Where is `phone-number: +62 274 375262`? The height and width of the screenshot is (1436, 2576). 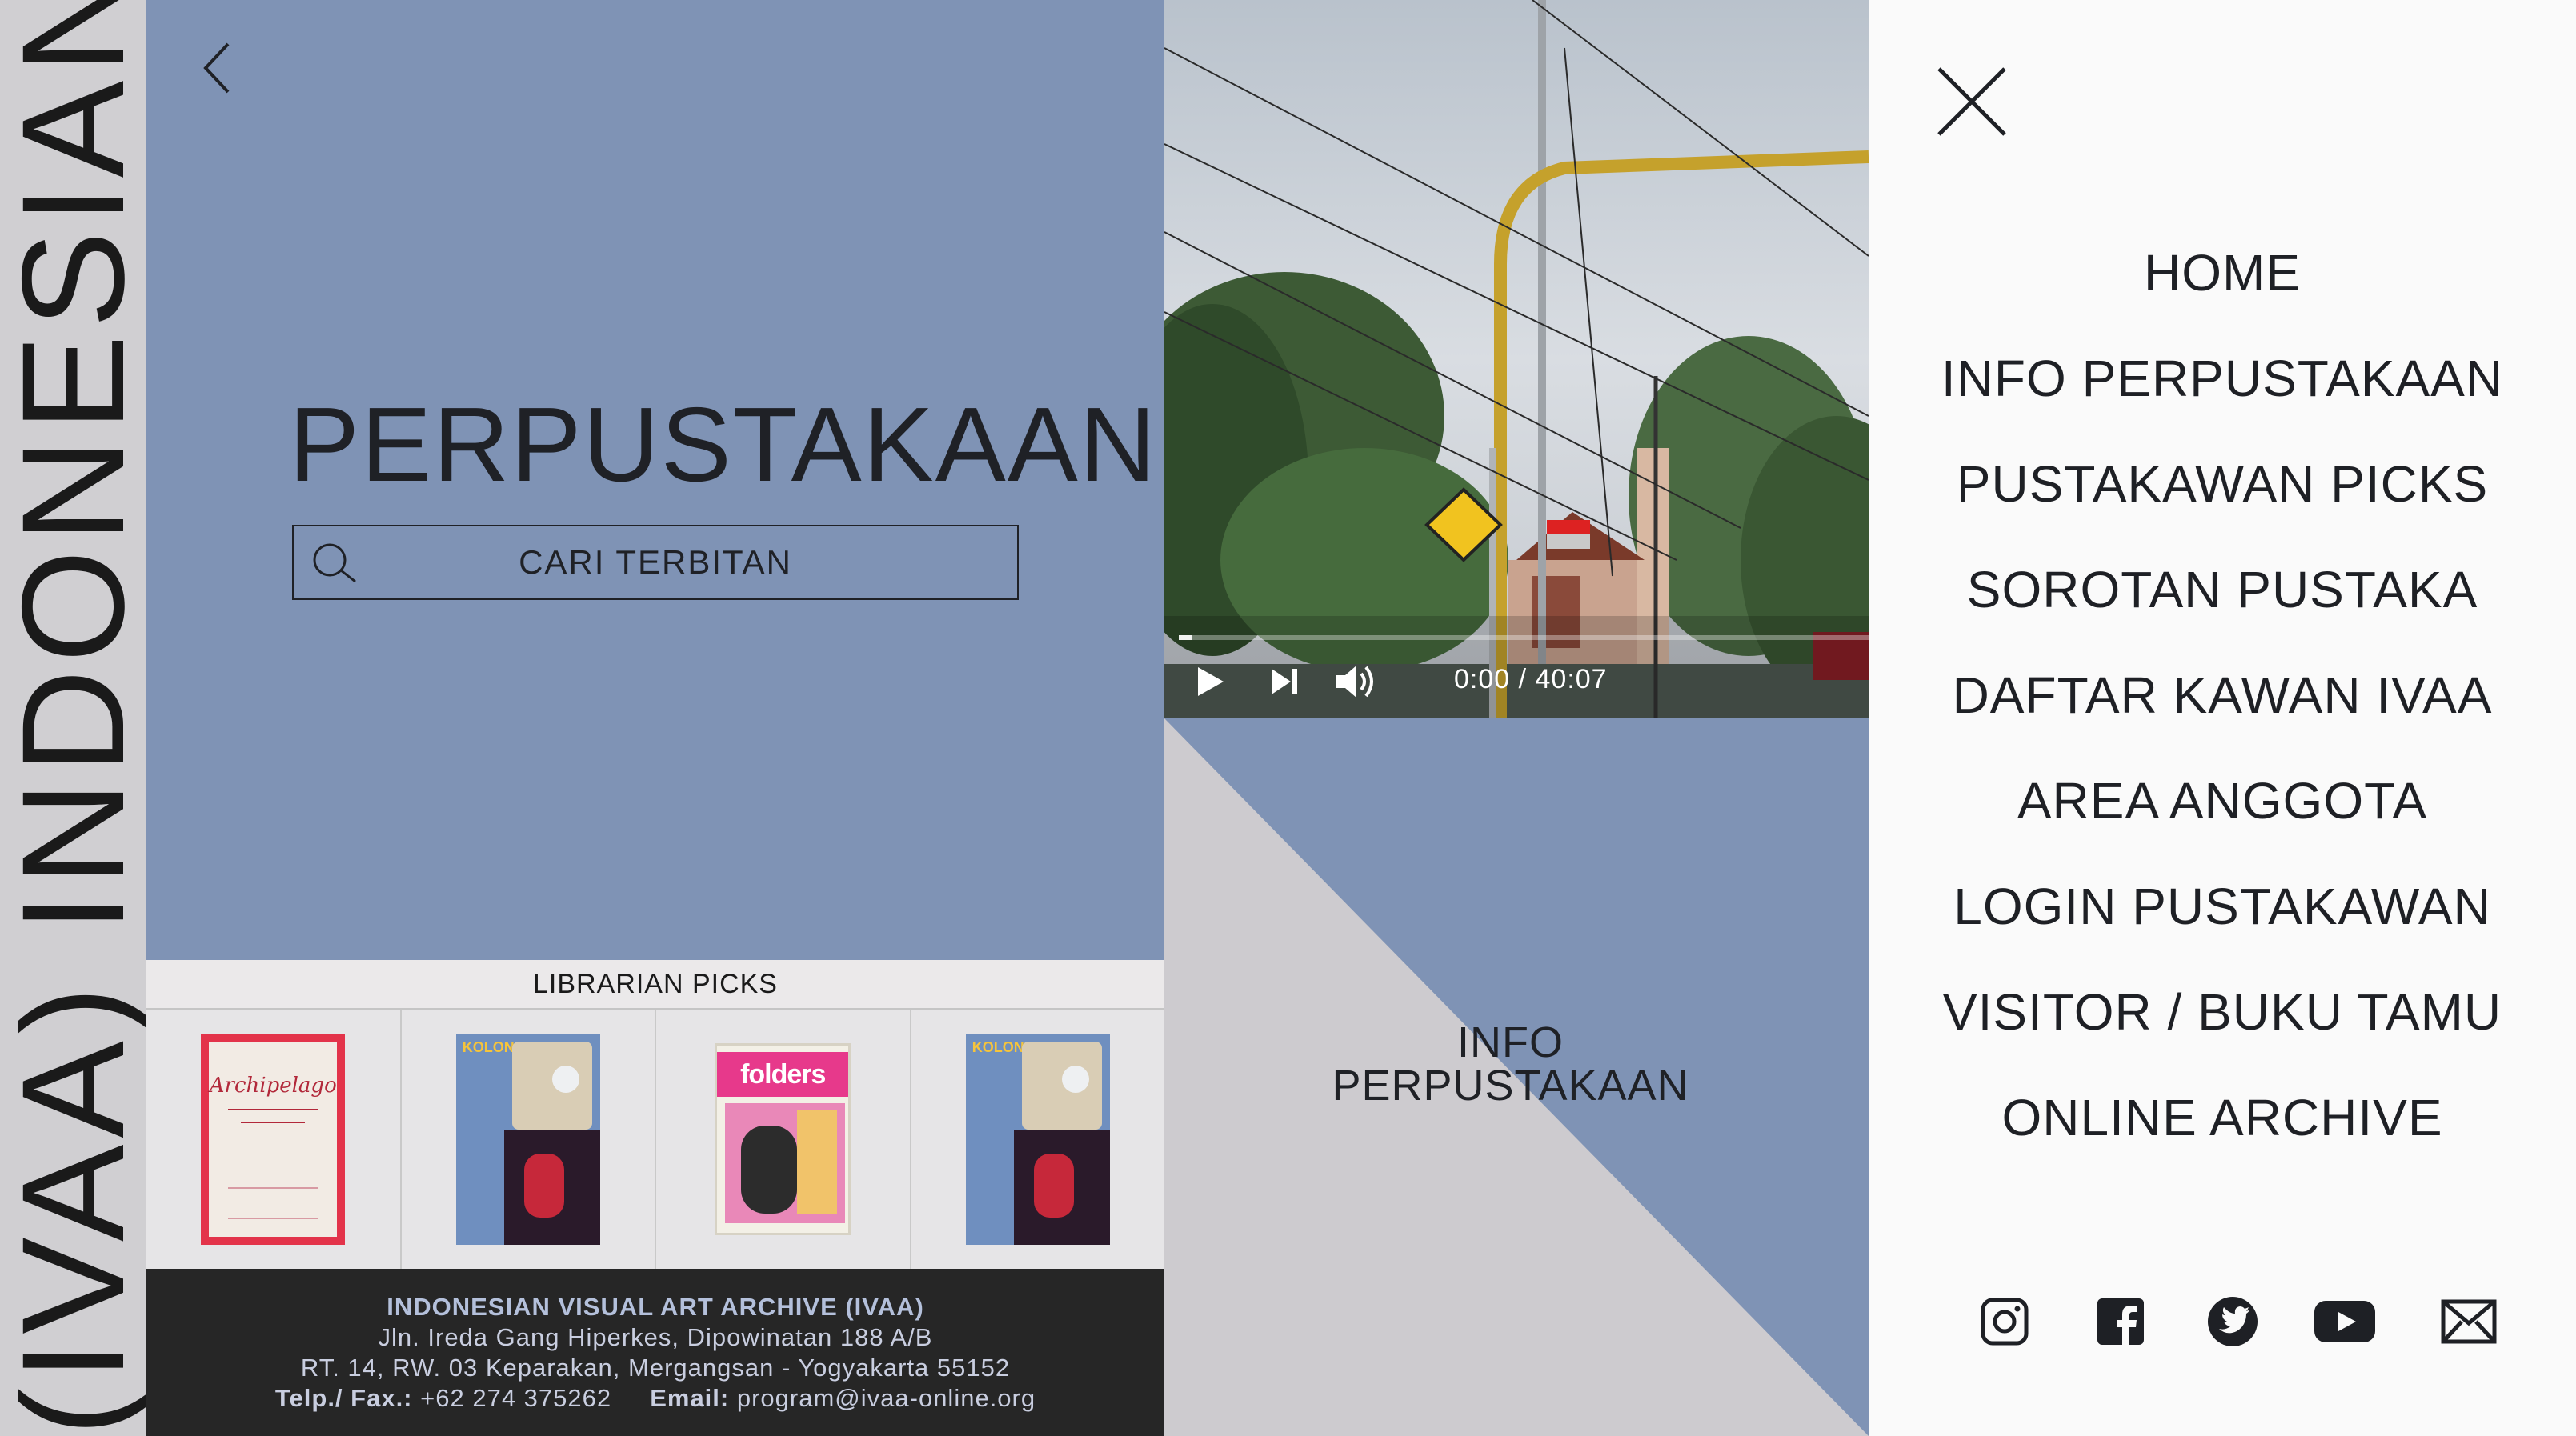
phone-number: +62 274 375262 is located at coordinates (516, 1397).